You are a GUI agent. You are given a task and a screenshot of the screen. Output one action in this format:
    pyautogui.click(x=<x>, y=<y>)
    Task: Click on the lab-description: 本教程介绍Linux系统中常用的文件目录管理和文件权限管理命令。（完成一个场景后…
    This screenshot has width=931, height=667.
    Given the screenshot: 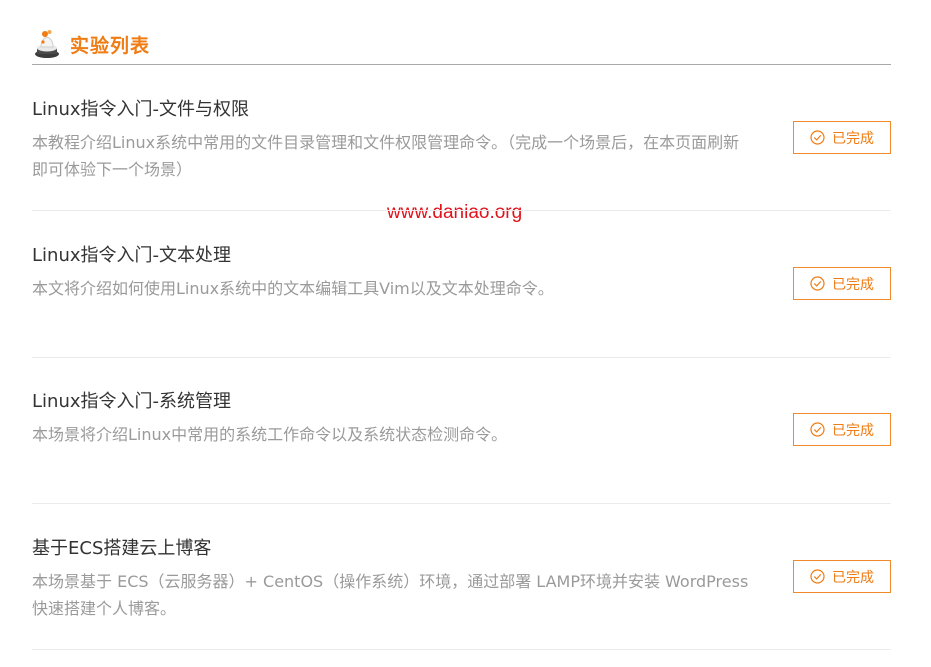 What is the action you would take?
    pyautogui.click(x=386, y=156)
    